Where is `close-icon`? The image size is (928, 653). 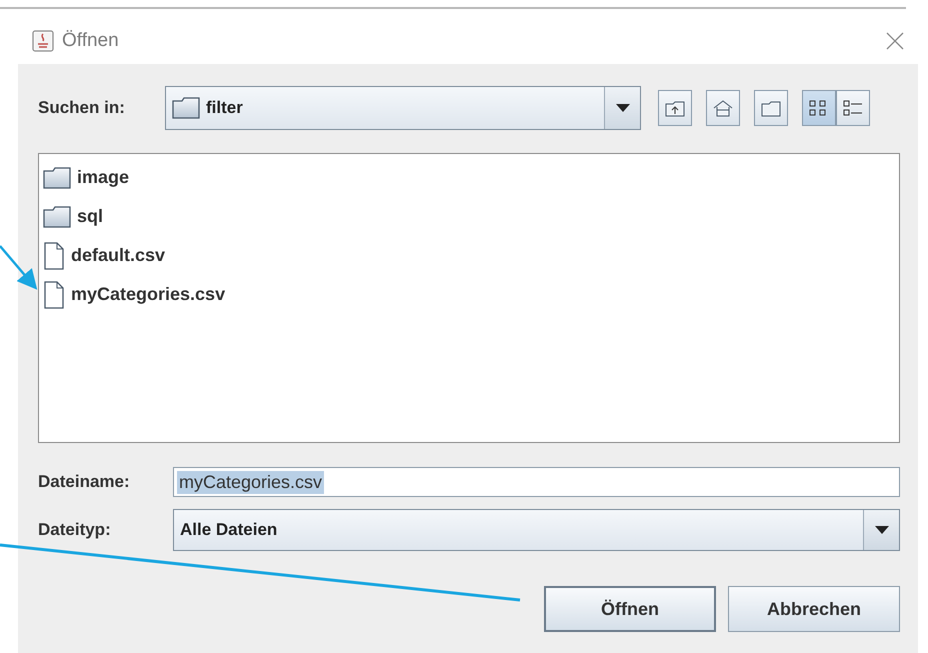
close-icon is located at coordinates (895, 41).